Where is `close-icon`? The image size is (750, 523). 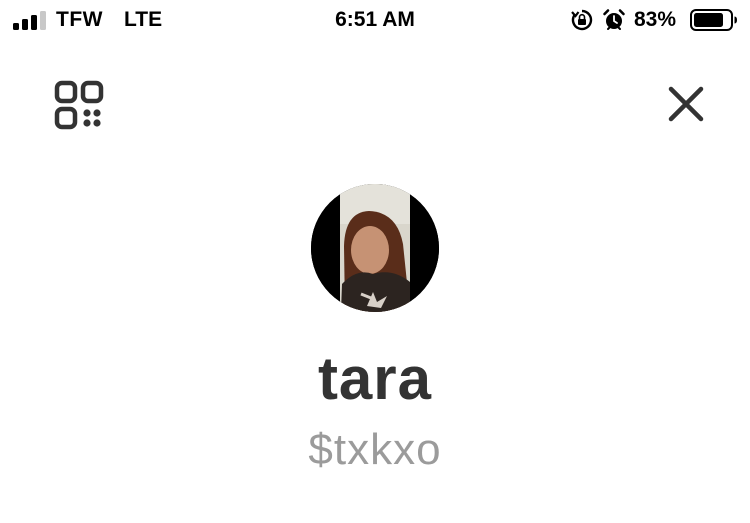
close-icon is located at coordinates (686, 104).